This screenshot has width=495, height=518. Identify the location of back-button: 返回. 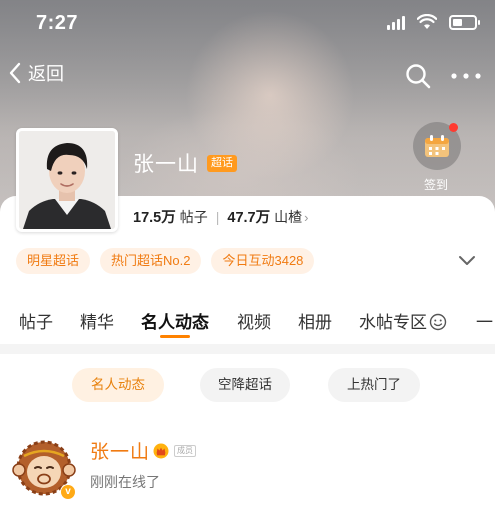
(36, 73).